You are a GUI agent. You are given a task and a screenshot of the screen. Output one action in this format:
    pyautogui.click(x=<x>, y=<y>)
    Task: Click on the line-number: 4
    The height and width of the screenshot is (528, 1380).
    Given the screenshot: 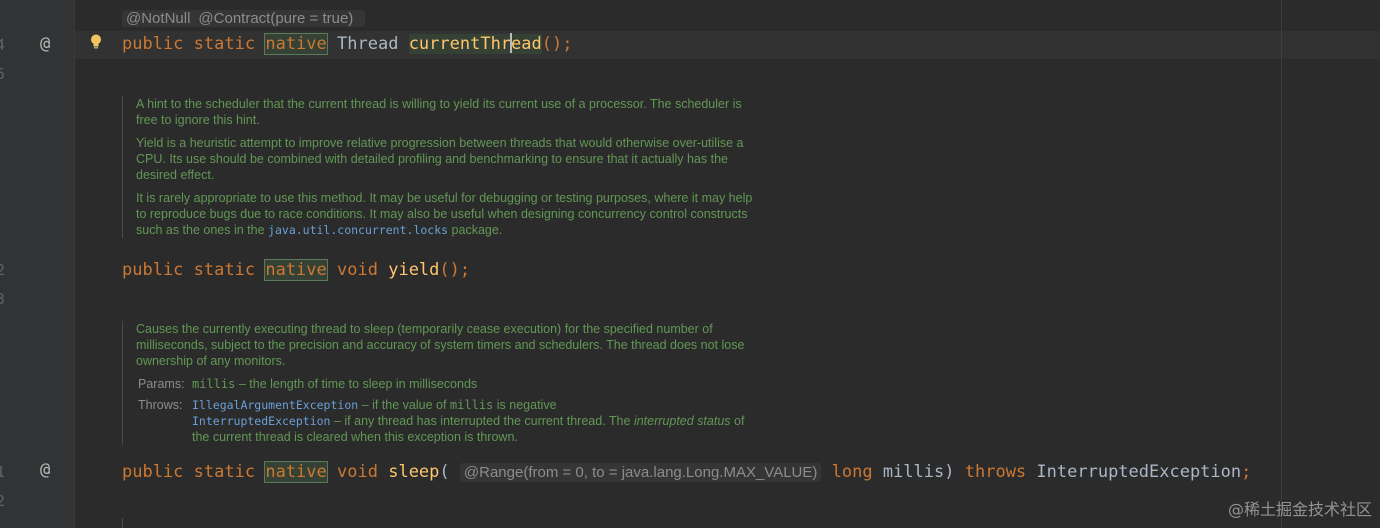 What is the action you would take?
    pyautogui.click(x=3, y=45)
    